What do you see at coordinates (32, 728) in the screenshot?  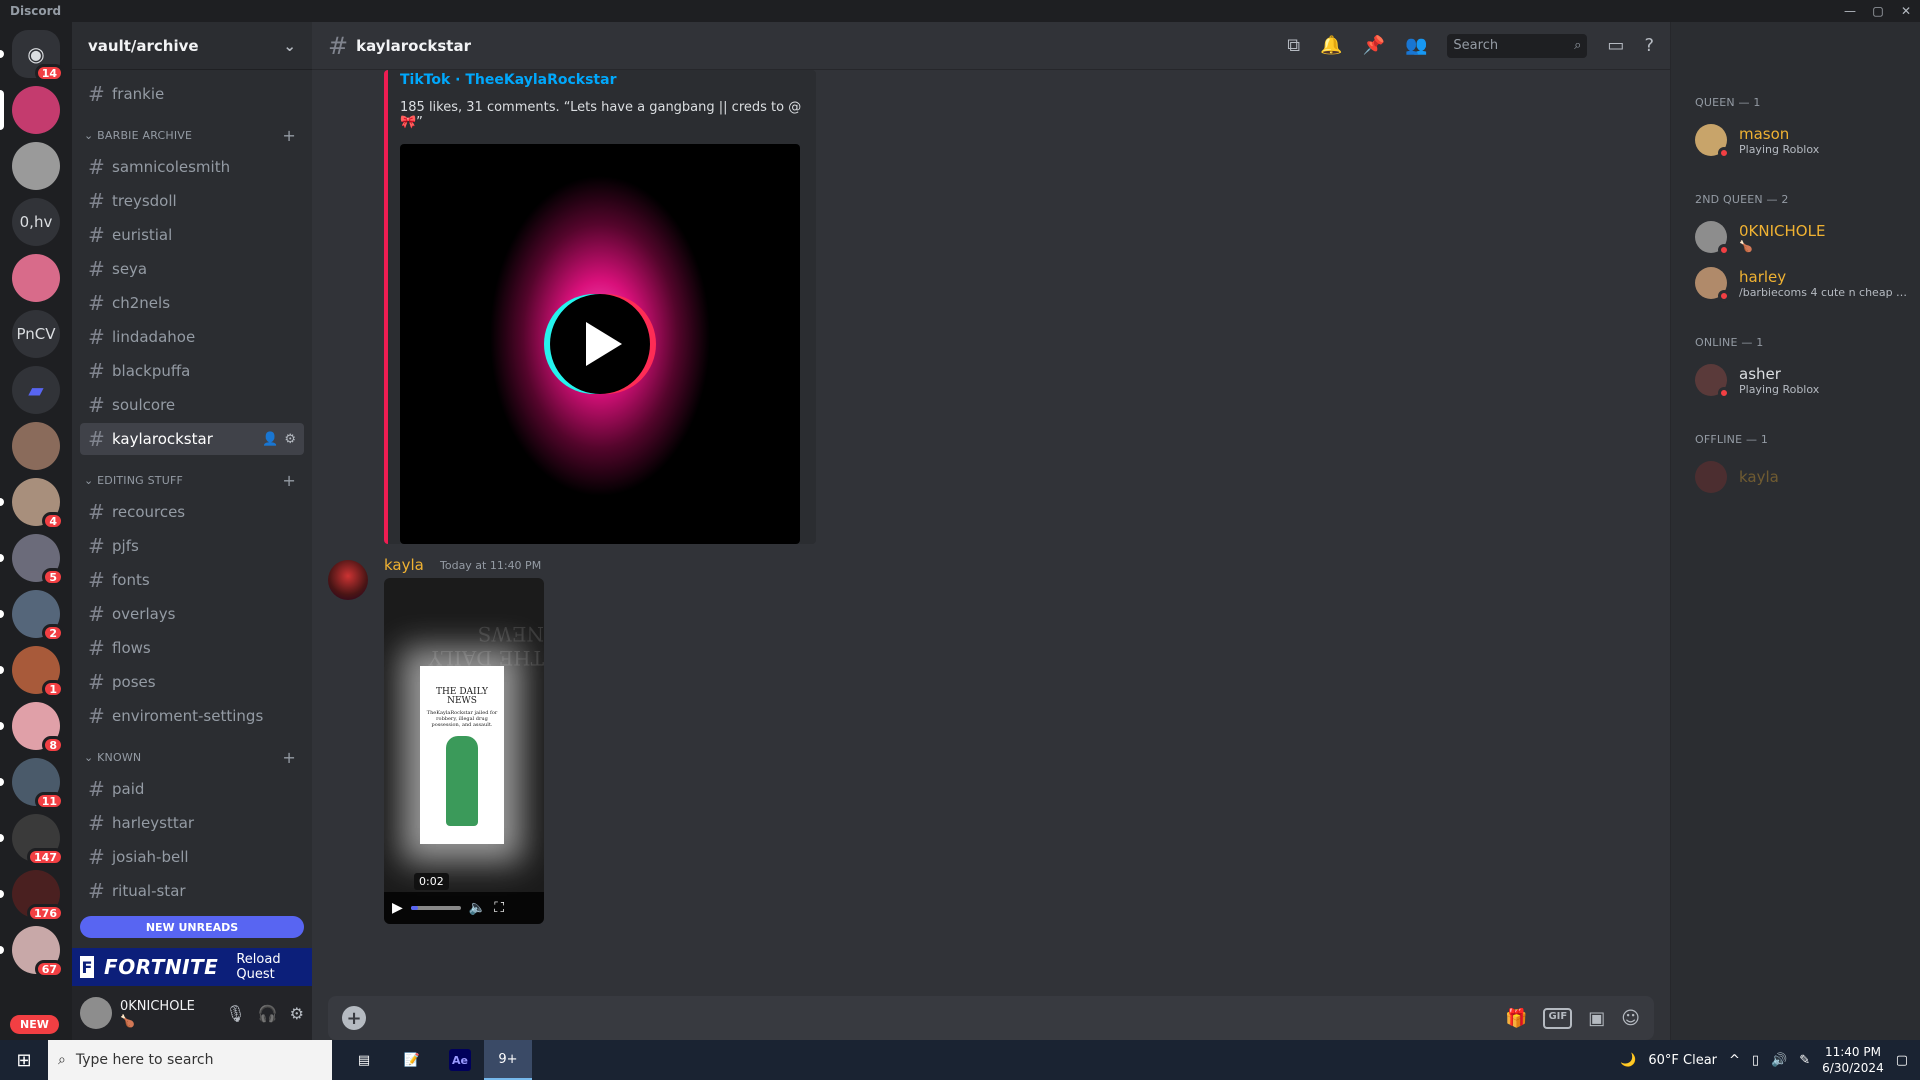 I see `guild-icon: 8` at bounding box center [32, 728].